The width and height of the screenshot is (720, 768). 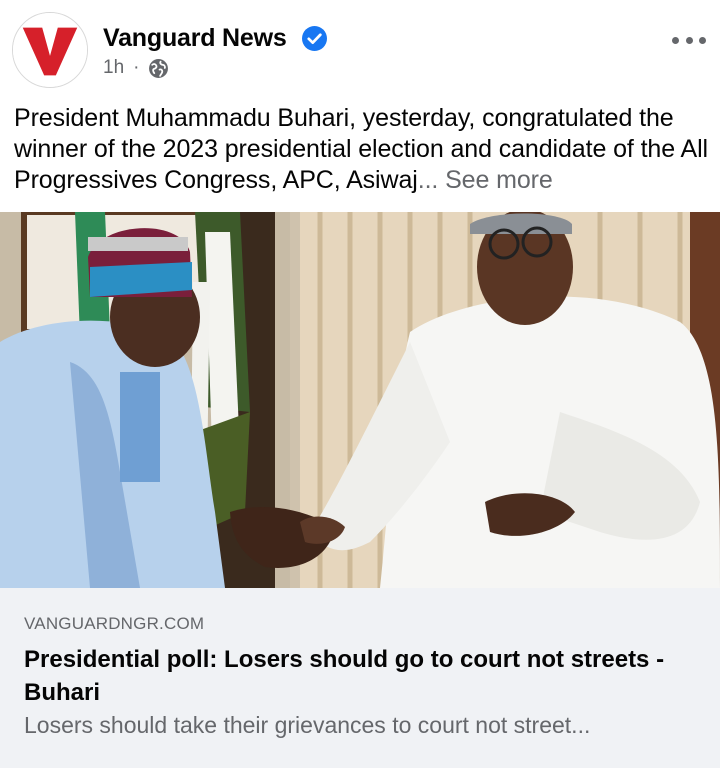 I want to click on vanguard-logo-icon, so click(x=50, y=50).